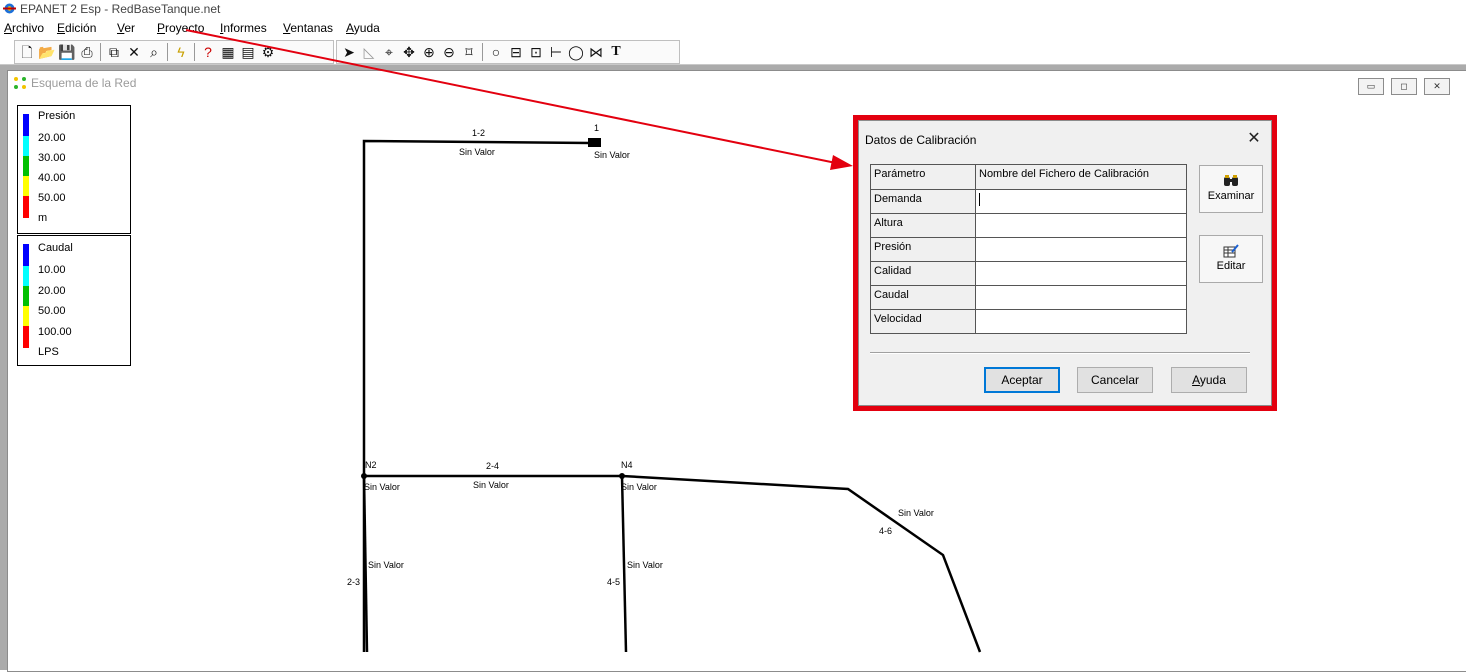  Describe the element at coordinates (979, 199) in the screenshot. I see `text-caret` at that location.